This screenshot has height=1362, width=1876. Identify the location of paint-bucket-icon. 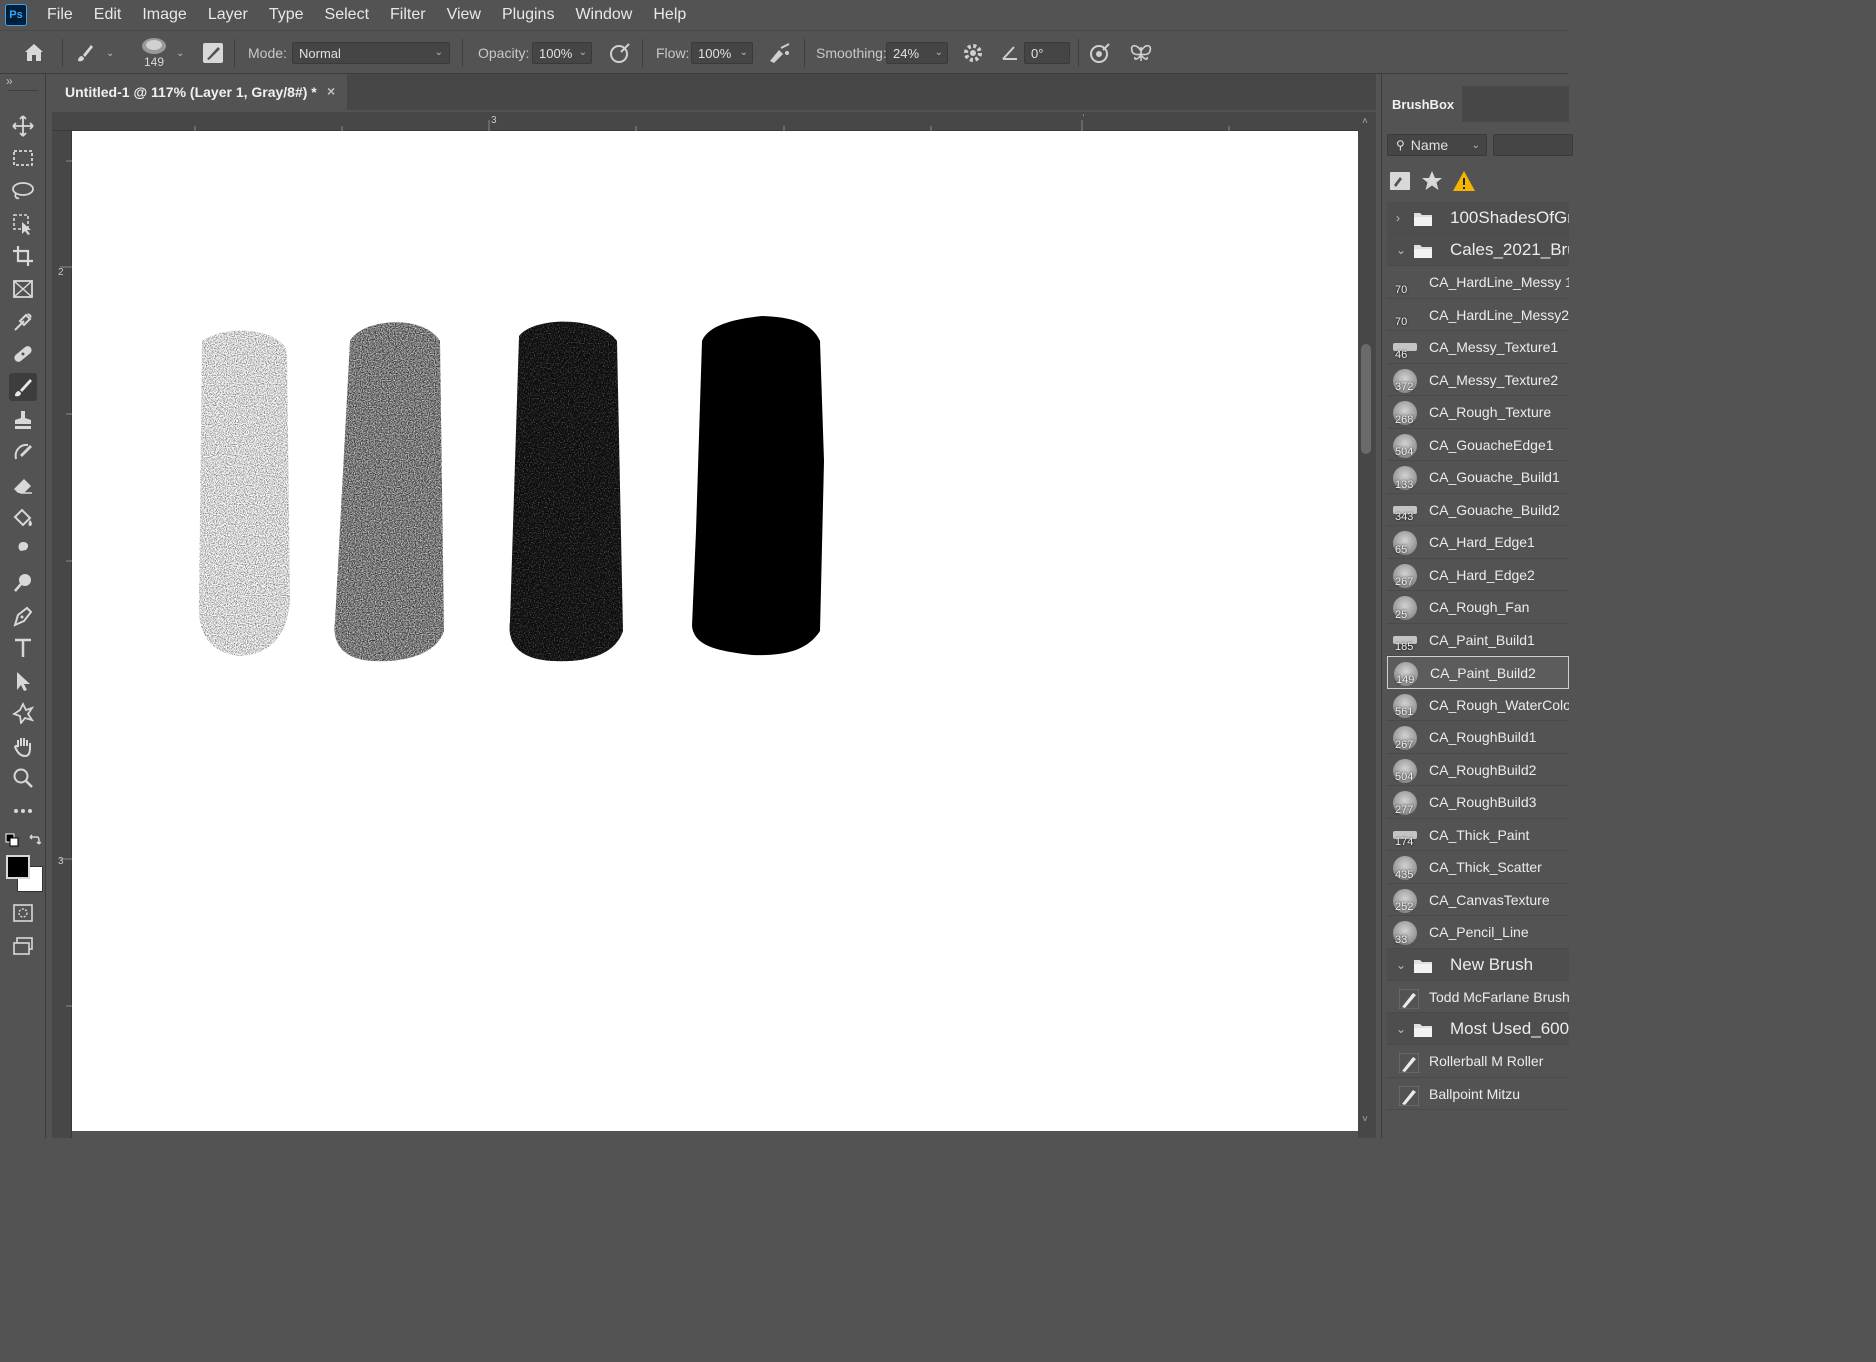
(23, 518).